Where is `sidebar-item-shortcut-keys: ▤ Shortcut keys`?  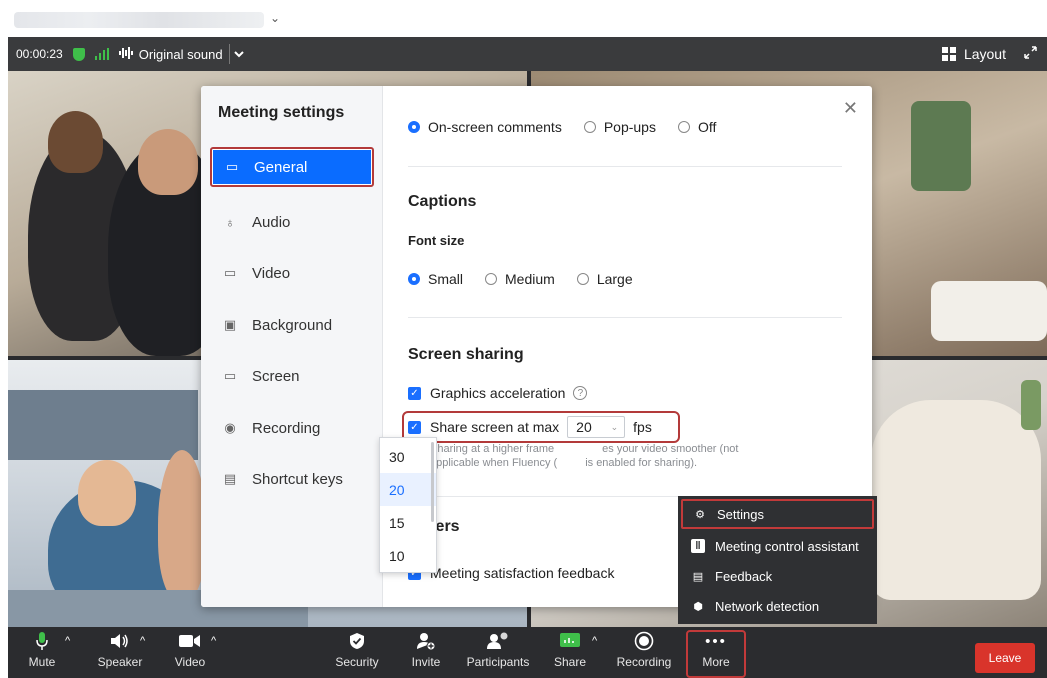
sidebar-item-shortcut-keys: ▤ Shortcut keys is located at coordinates (292, 479).